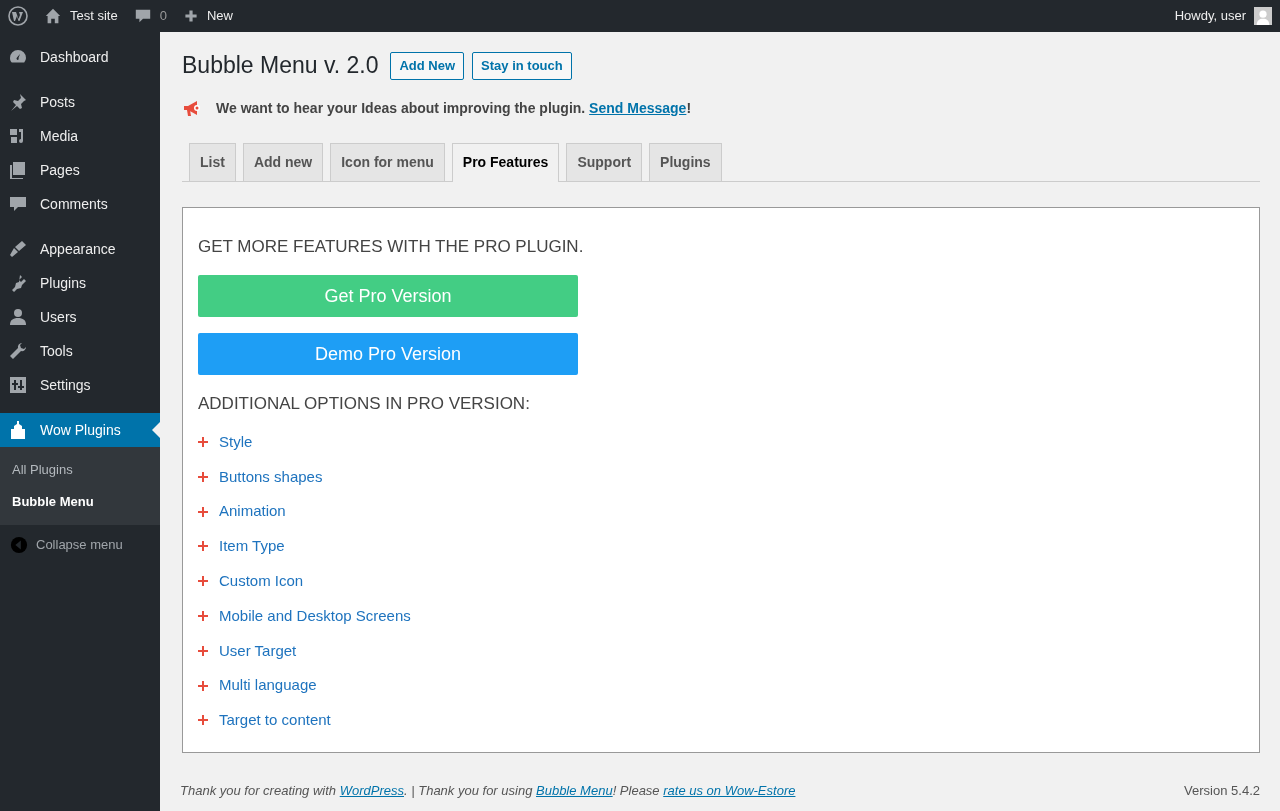 The height and width of the screenshot is (811, 1280). What do you see at coordinates (488, 790) in the screenshot?
I see `footer-text: Thank you for creating with WordPress. | Thank you for using Bubble Menu! Please rate us on Wow-Estore` at bounding box center [488, 790].